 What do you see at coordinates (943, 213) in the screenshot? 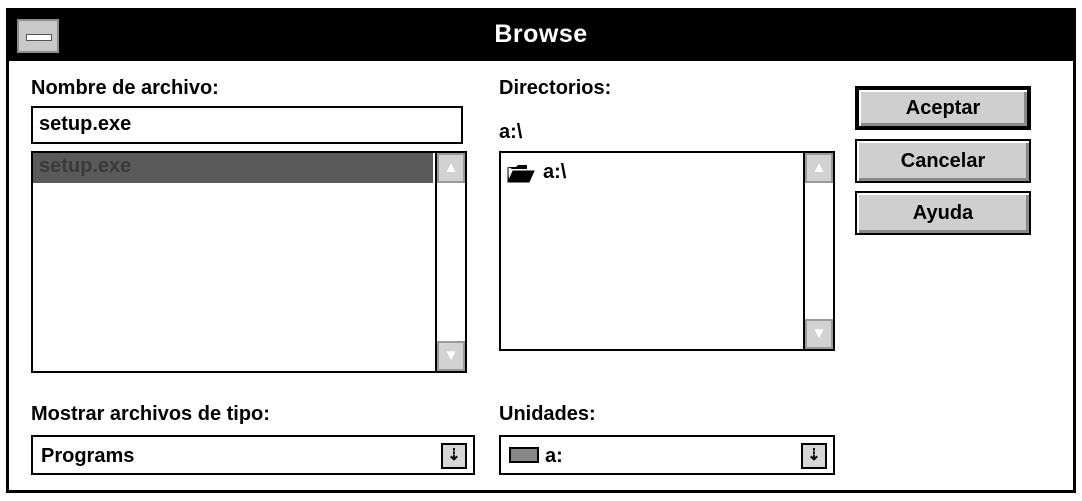
I see `help-button: Ayuda` at bounding box center [943, 213].